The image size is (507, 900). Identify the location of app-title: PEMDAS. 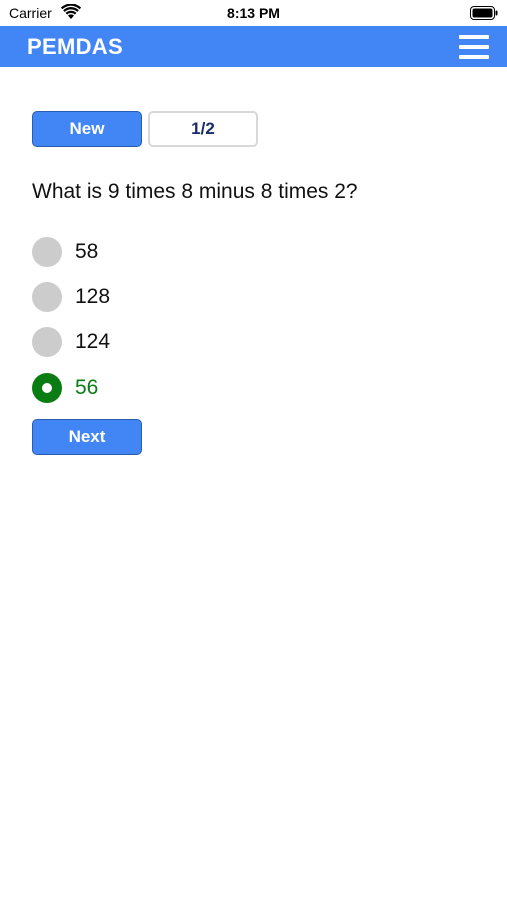
(75, 46).